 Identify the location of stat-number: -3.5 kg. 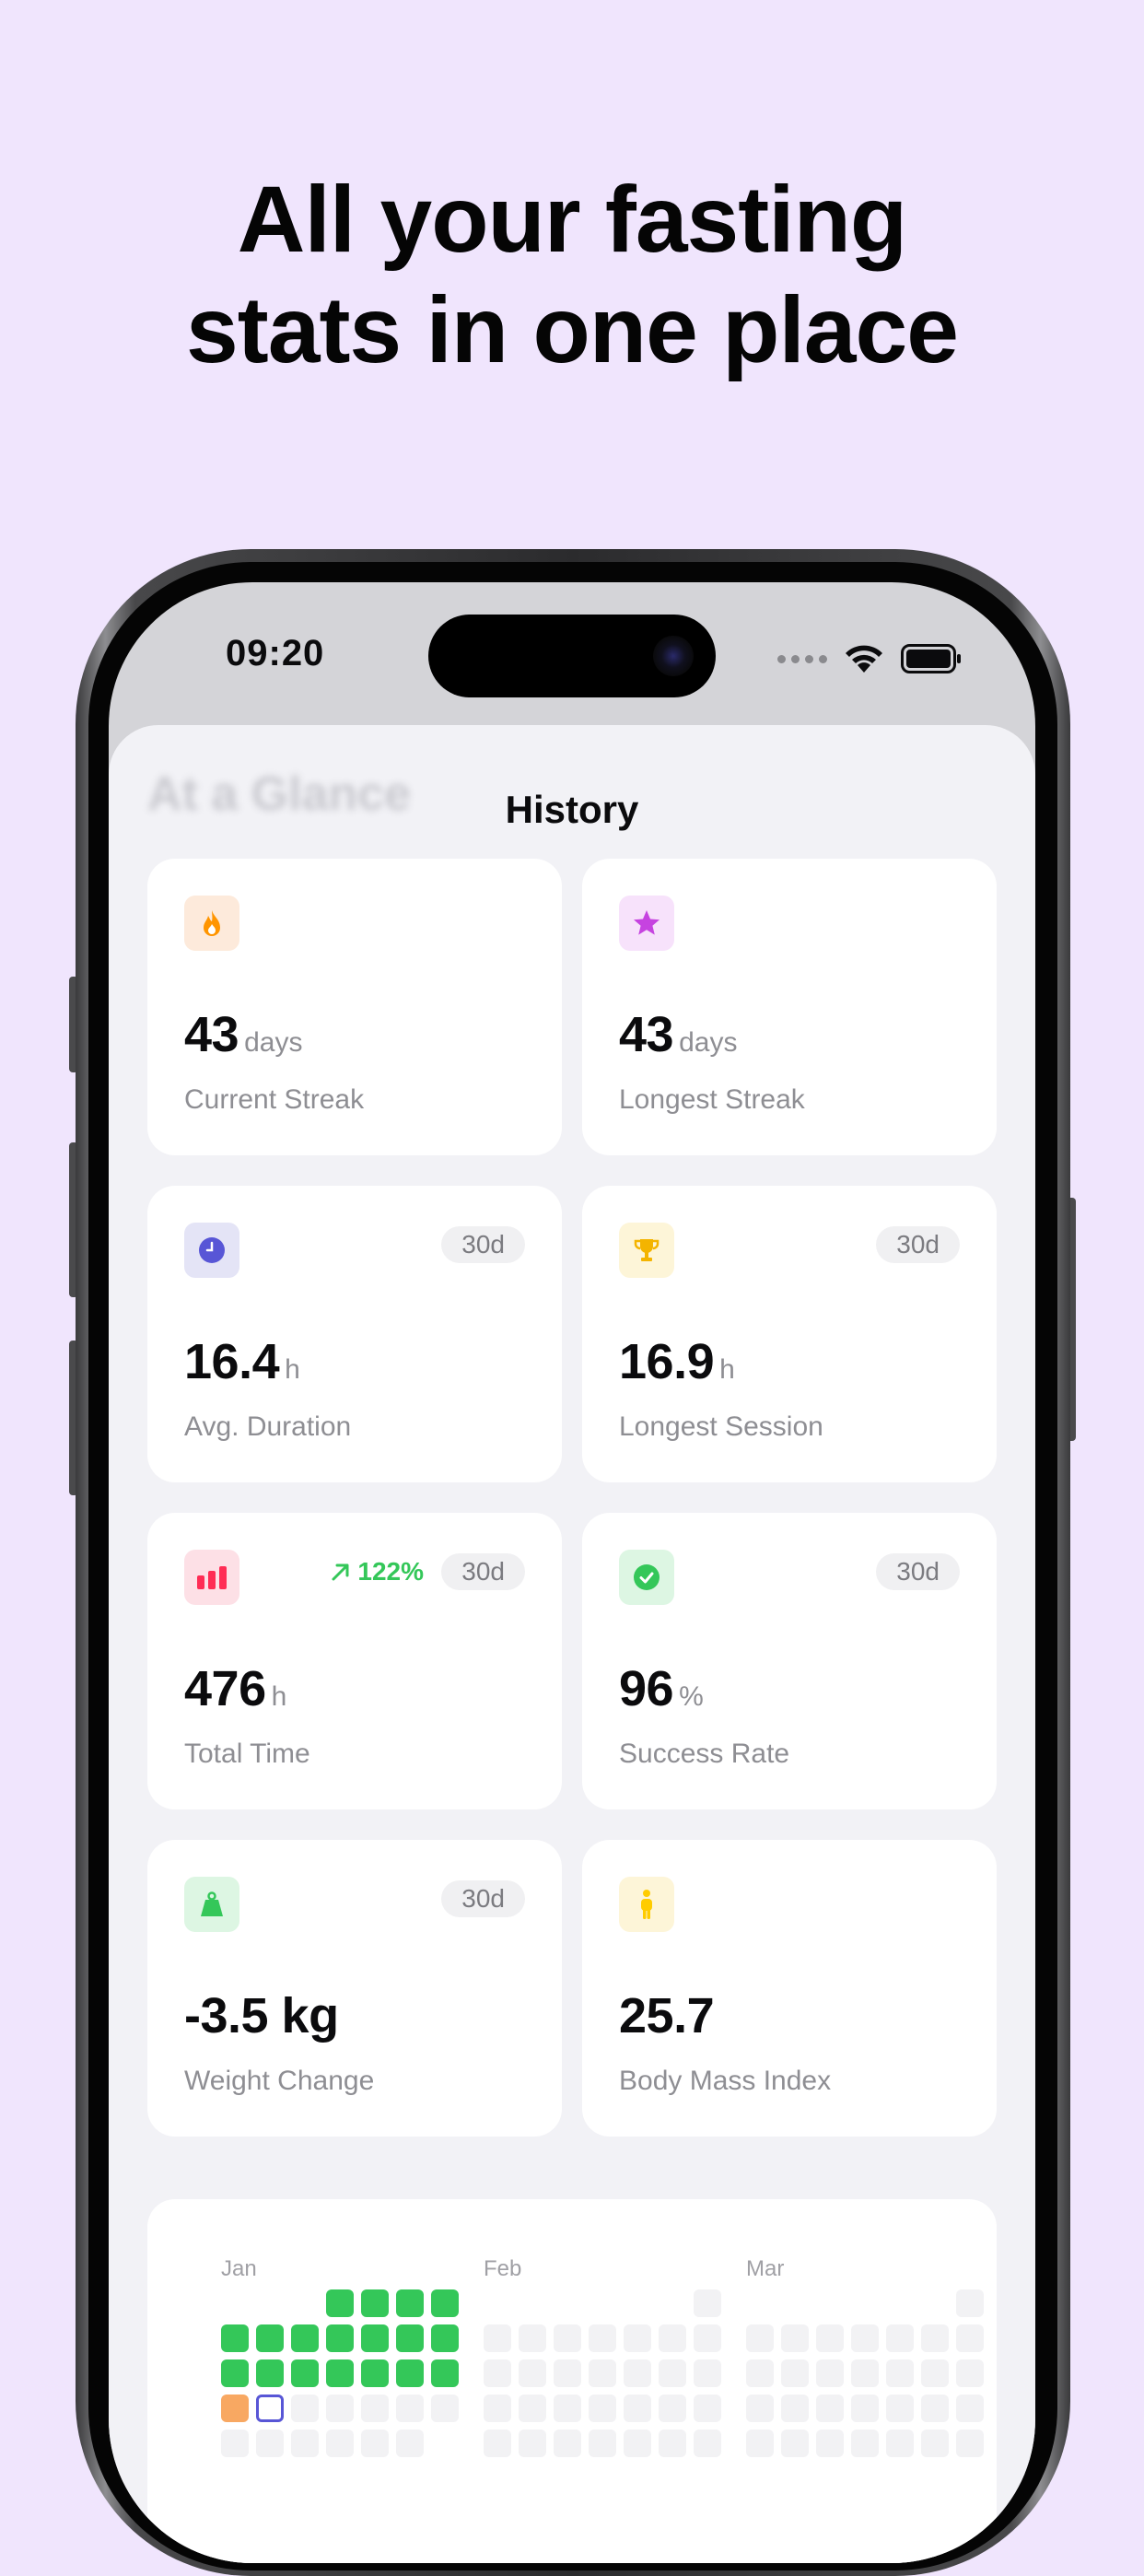
(261, 2015).